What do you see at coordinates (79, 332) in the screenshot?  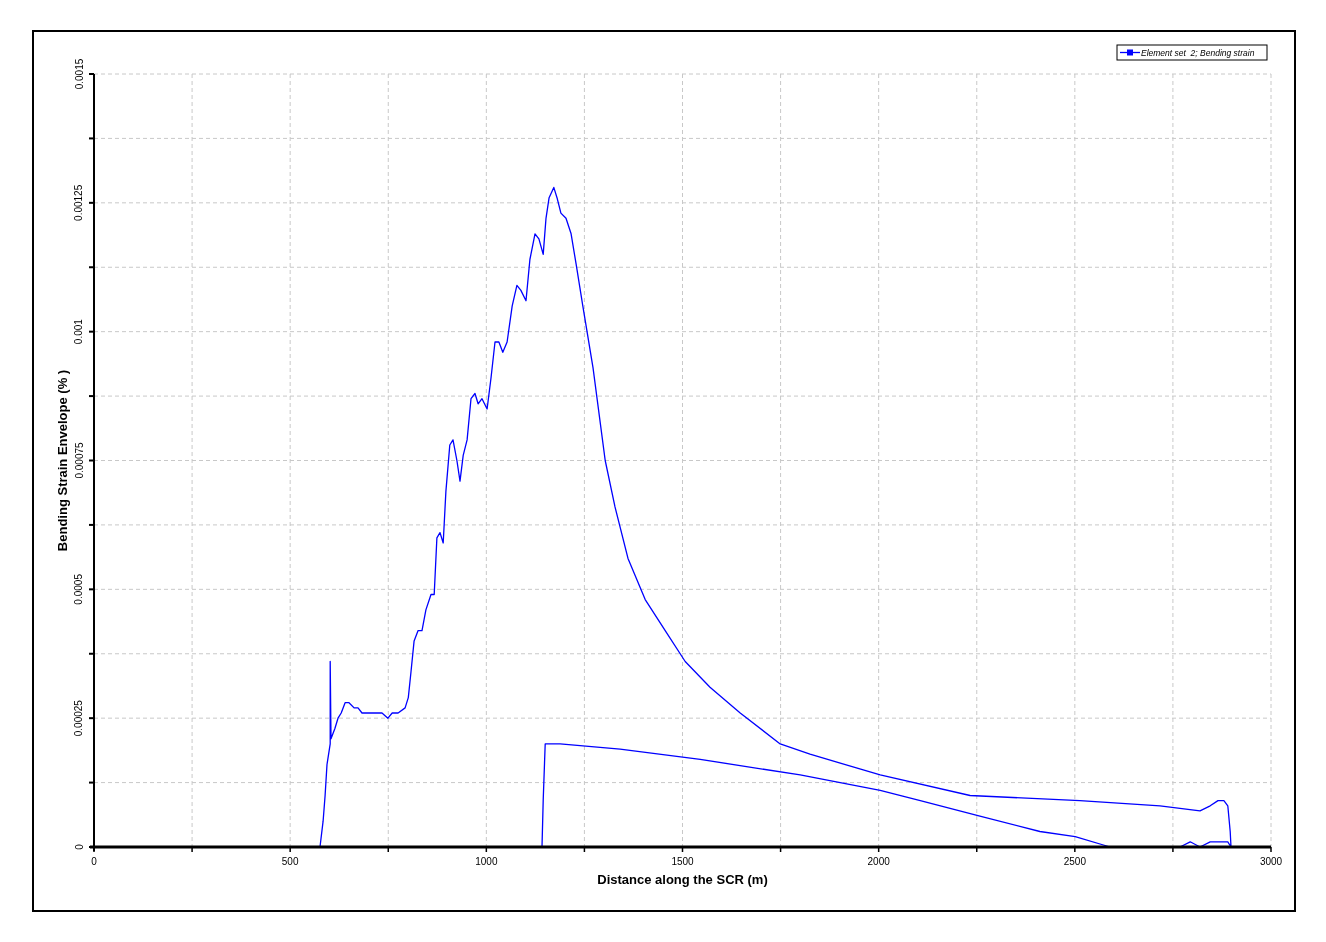 I see `y-tick-label: 0.001` at bounding box center [79, 332].